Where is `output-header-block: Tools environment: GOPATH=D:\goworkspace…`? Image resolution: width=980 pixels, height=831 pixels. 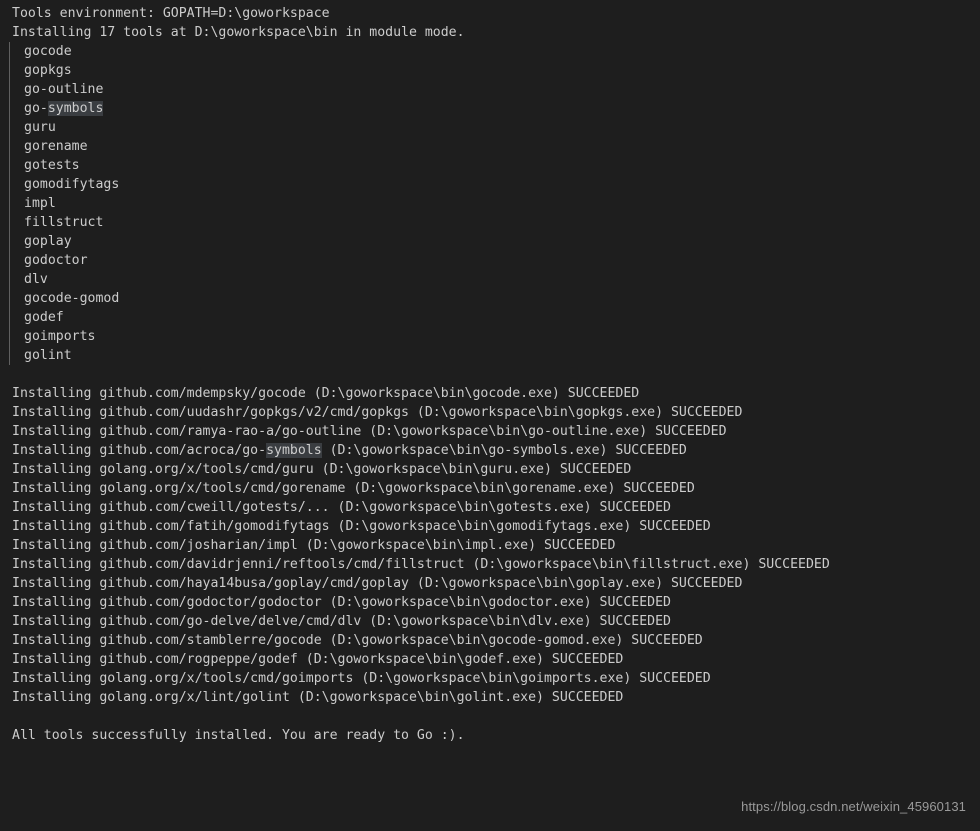 output-header-block: Tools environment: GOPATH=D:\goworkspace… is located at coordinates (490, 23).